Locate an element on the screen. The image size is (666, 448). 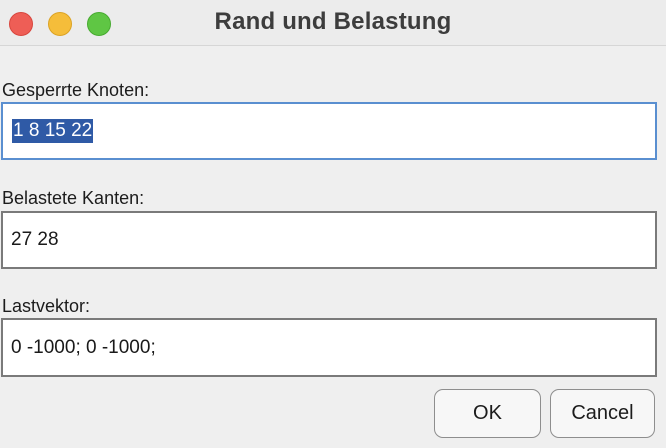
loaded-edges-input: 27 28 is located at coordinates (329, 240).